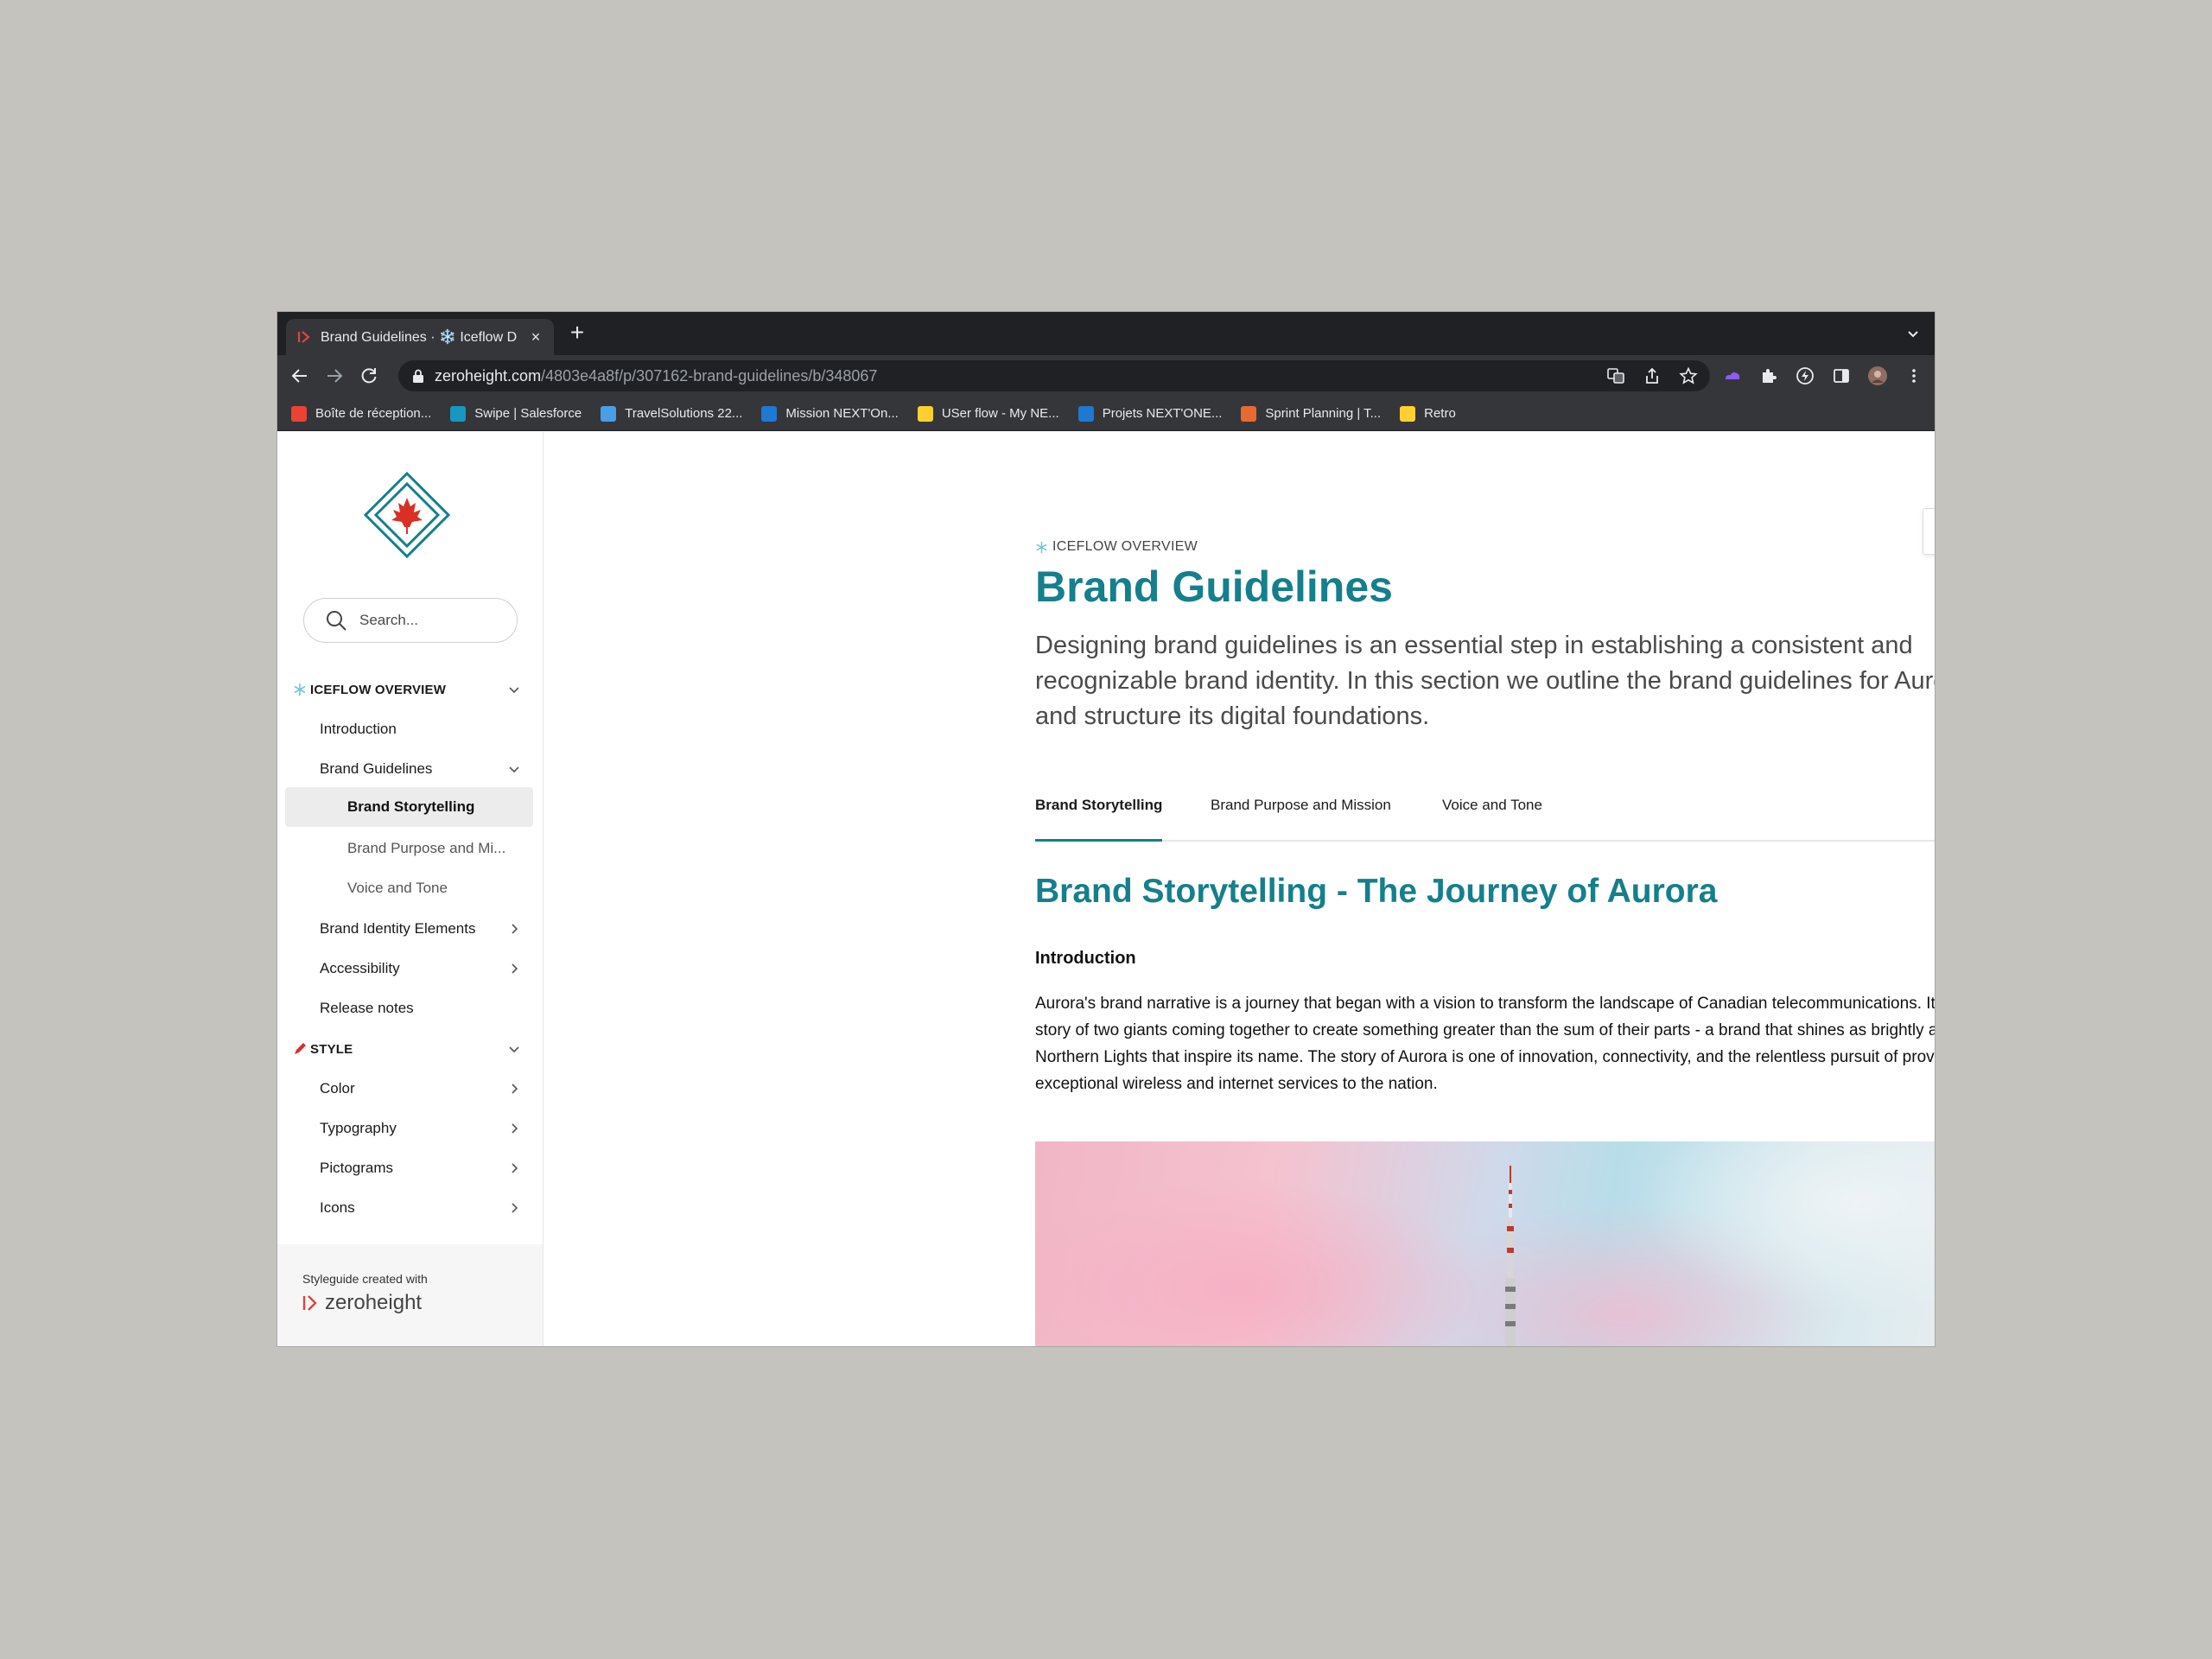  I want to click on sidebar-item-label: Icons, so click(337, 1207).